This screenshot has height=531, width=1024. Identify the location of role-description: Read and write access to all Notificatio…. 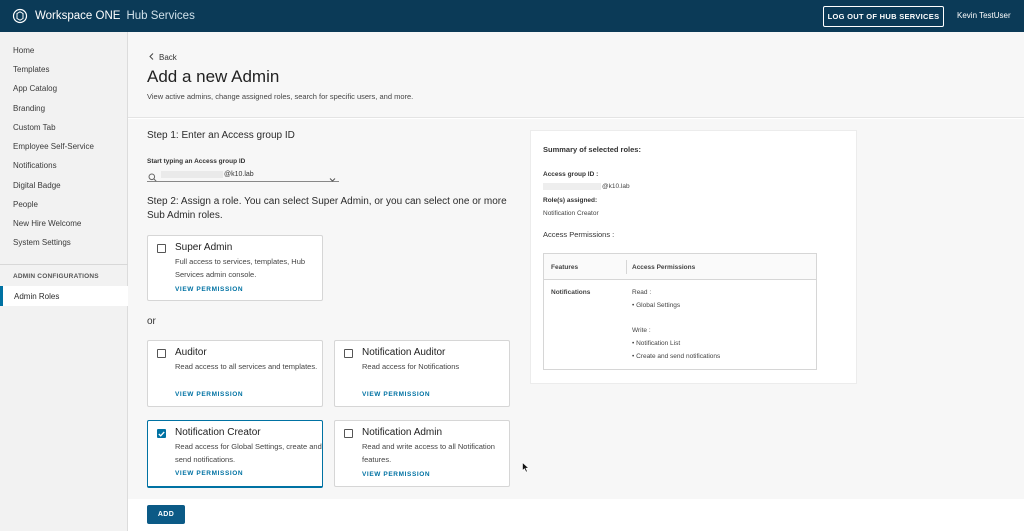
(428, 453).